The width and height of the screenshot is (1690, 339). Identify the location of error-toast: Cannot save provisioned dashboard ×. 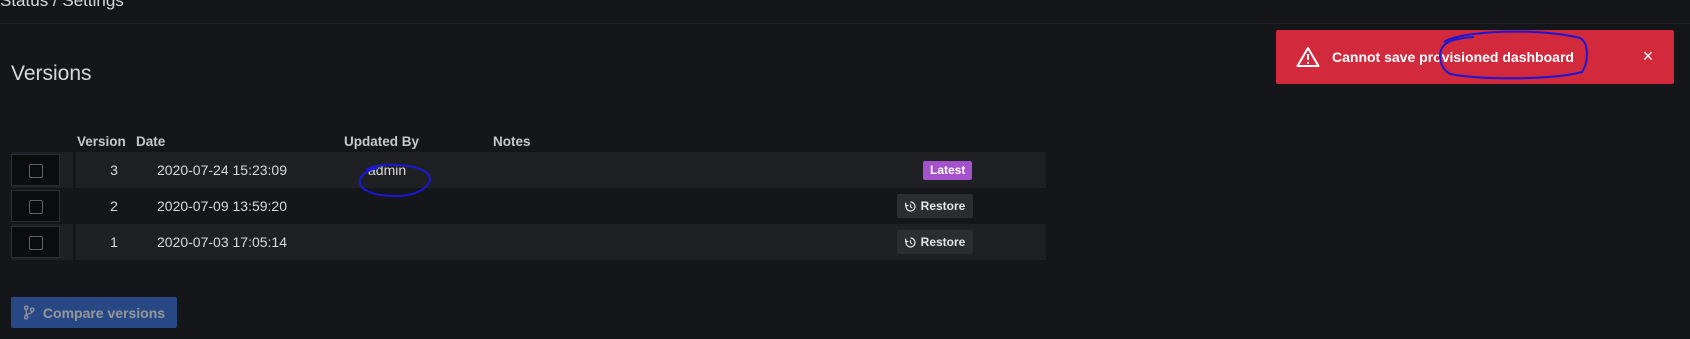
(1475, 57).